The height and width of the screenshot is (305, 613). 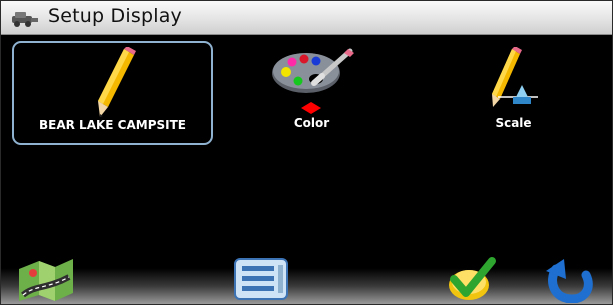 I want to click on back-arrow-icon, so click(x=571, y=279).